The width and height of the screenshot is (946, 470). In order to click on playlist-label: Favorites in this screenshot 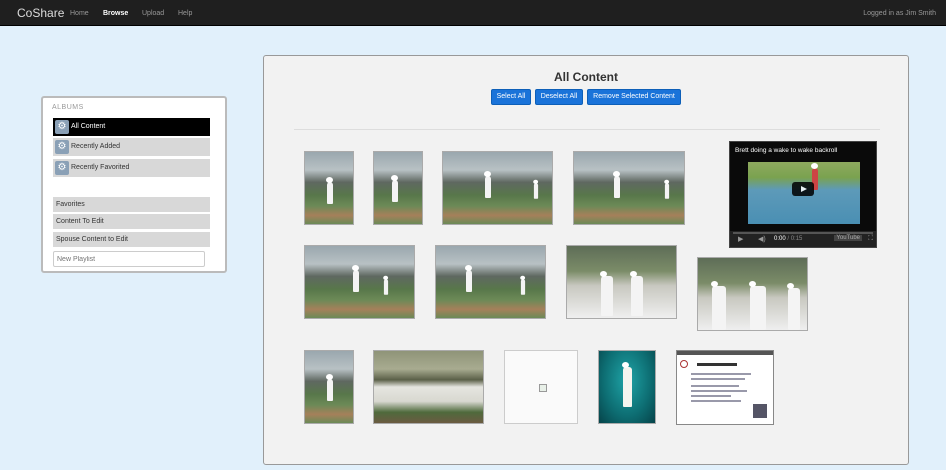, I will do `click(70, 204)`.